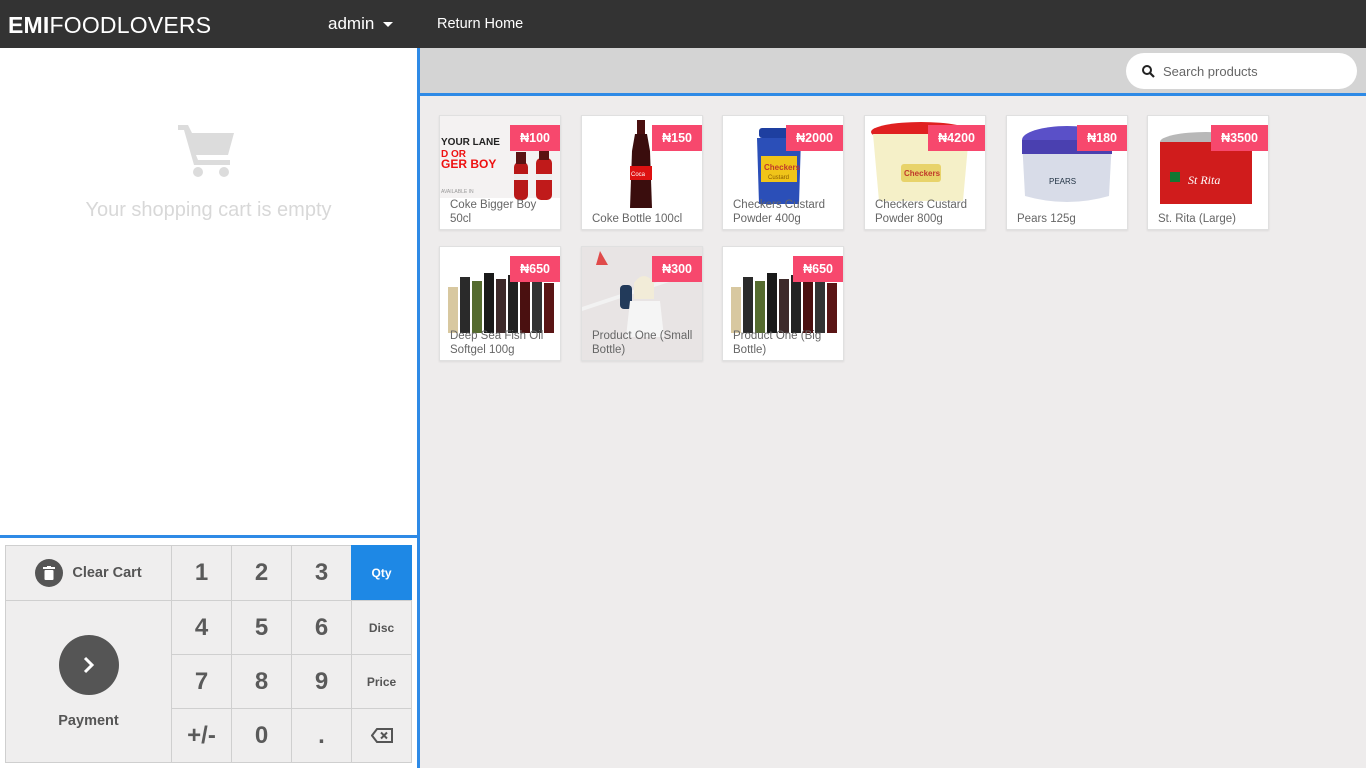  What do you see at coordinates (321, 735) in the screenshot?
I see `decimal-button: .` at bounding box center [321, 735].